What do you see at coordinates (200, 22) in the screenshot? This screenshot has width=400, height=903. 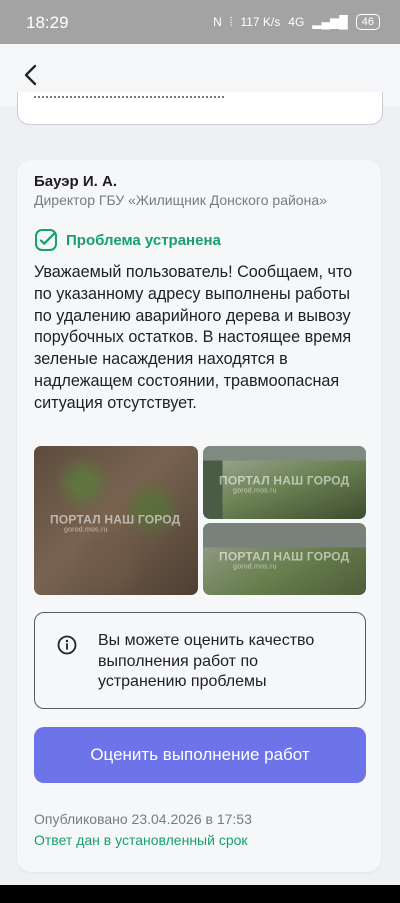 I see `status-bar: 18:29 N ⦙ 117 K/s 4G ▂▄▆█ 46` at bounding box center [200, 22].